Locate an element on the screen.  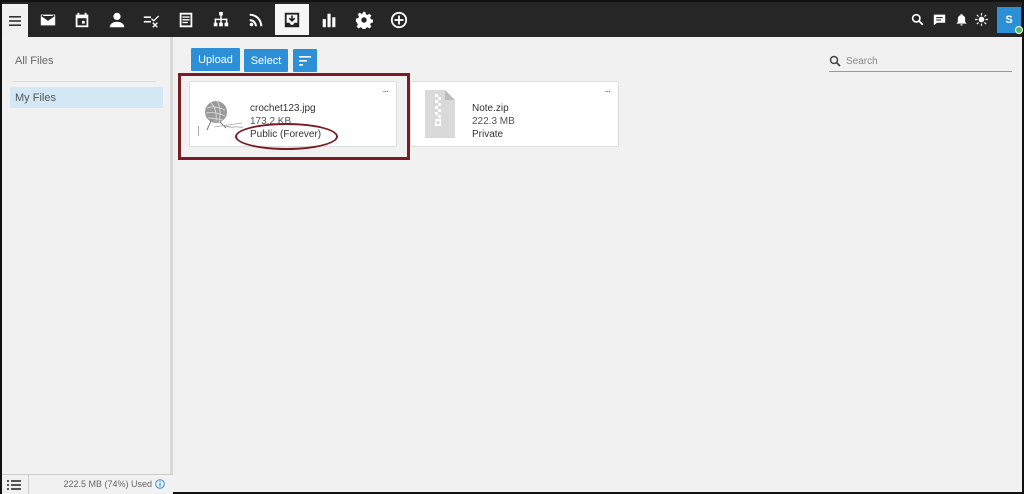
menu-icon is located at coordinates (15, 20).